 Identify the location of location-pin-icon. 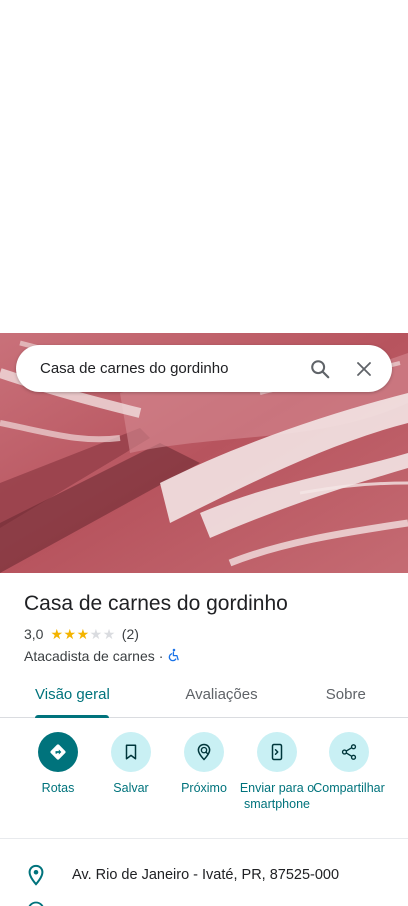
(36, 875).